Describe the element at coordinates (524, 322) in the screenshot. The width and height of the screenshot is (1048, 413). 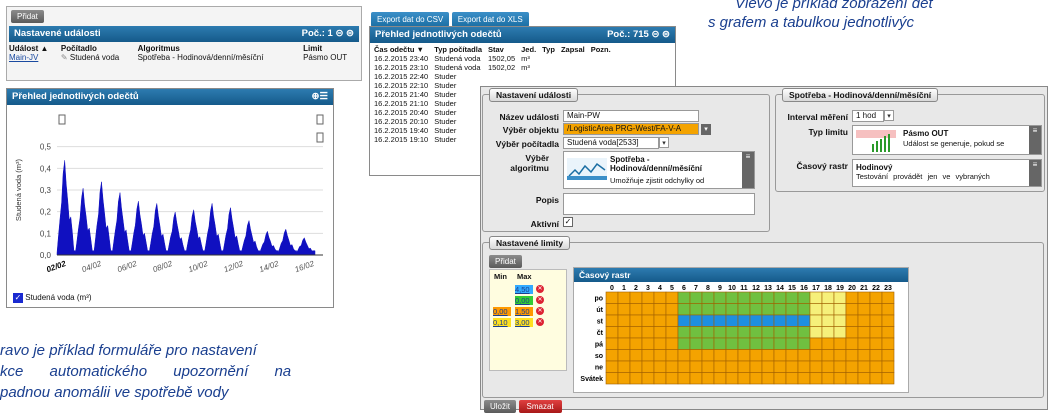
I see `limit-max: 3,00` at that location.